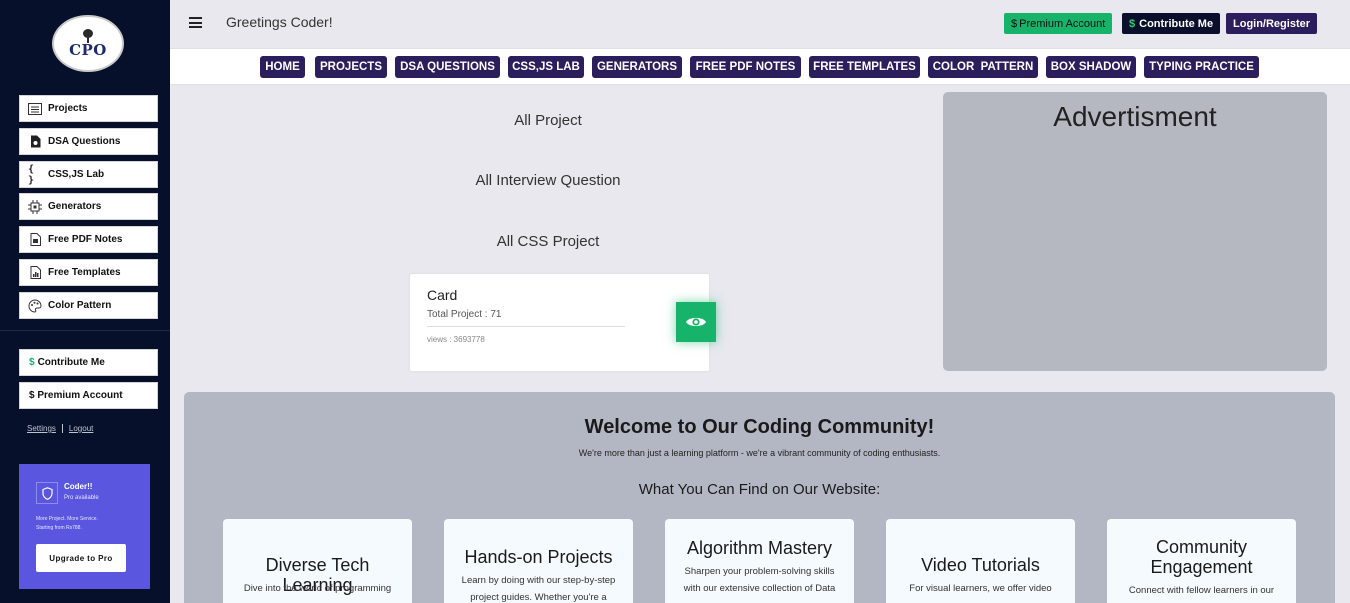  I want to click on palette-icon, so click(35, 305).